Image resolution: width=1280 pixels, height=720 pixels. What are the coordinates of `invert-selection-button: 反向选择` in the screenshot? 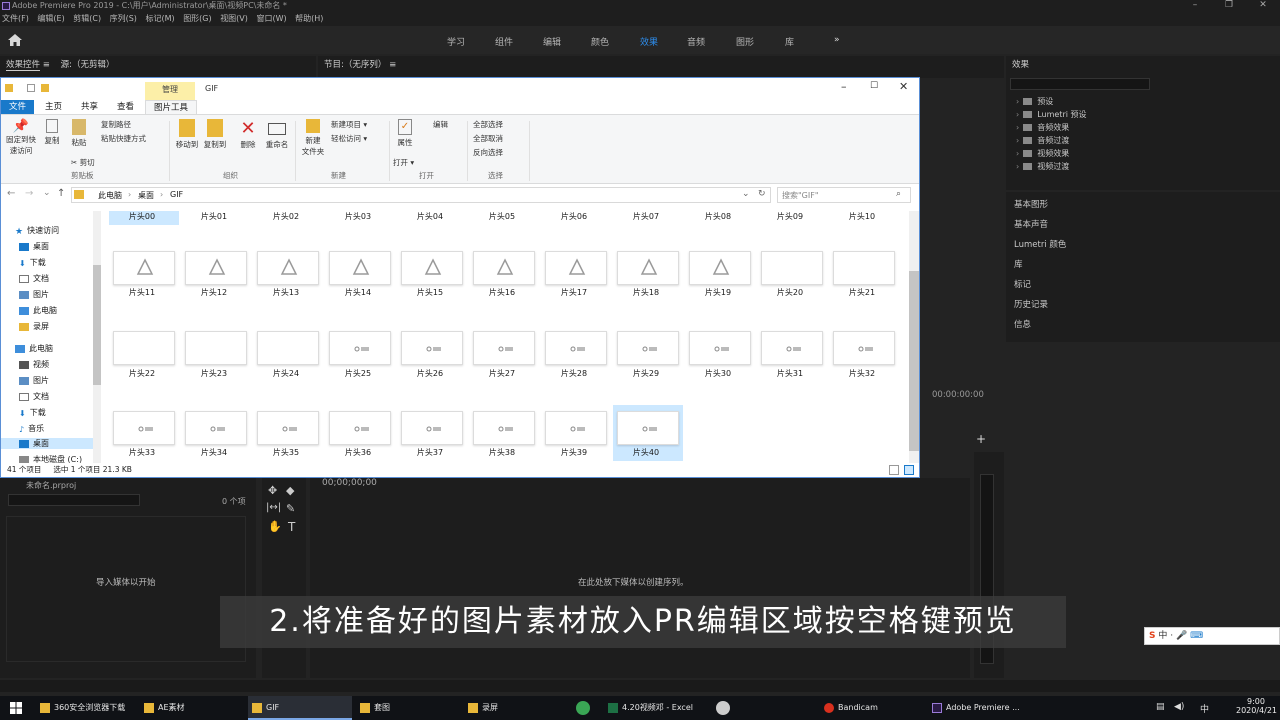 It's located at (488, 152).